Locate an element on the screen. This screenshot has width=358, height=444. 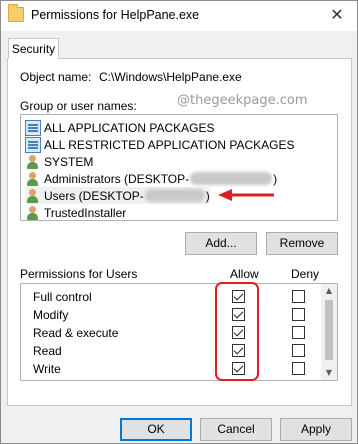
perm-row-label: Write is located at coordinates (47, 369).